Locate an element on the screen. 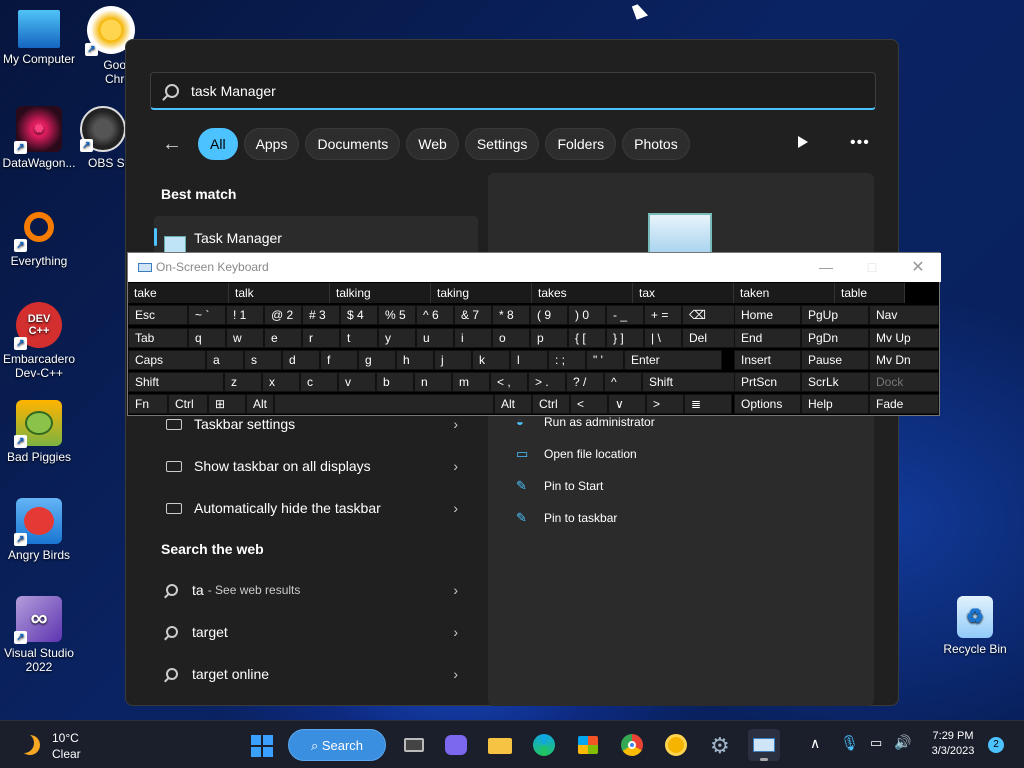 Image resolution: width=1024 pixels, height=768 pixels. search-input: task Manager is located at coordinates (513, 91).